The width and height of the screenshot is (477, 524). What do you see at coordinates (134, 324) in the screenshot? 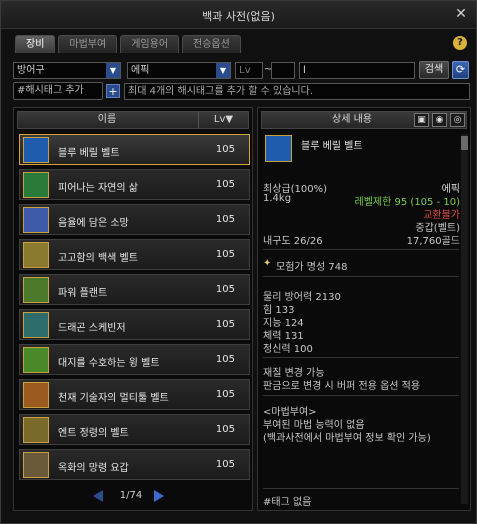
I see `list-item: 드래곤 스케빈저 105` at bounding box center [134, 324].